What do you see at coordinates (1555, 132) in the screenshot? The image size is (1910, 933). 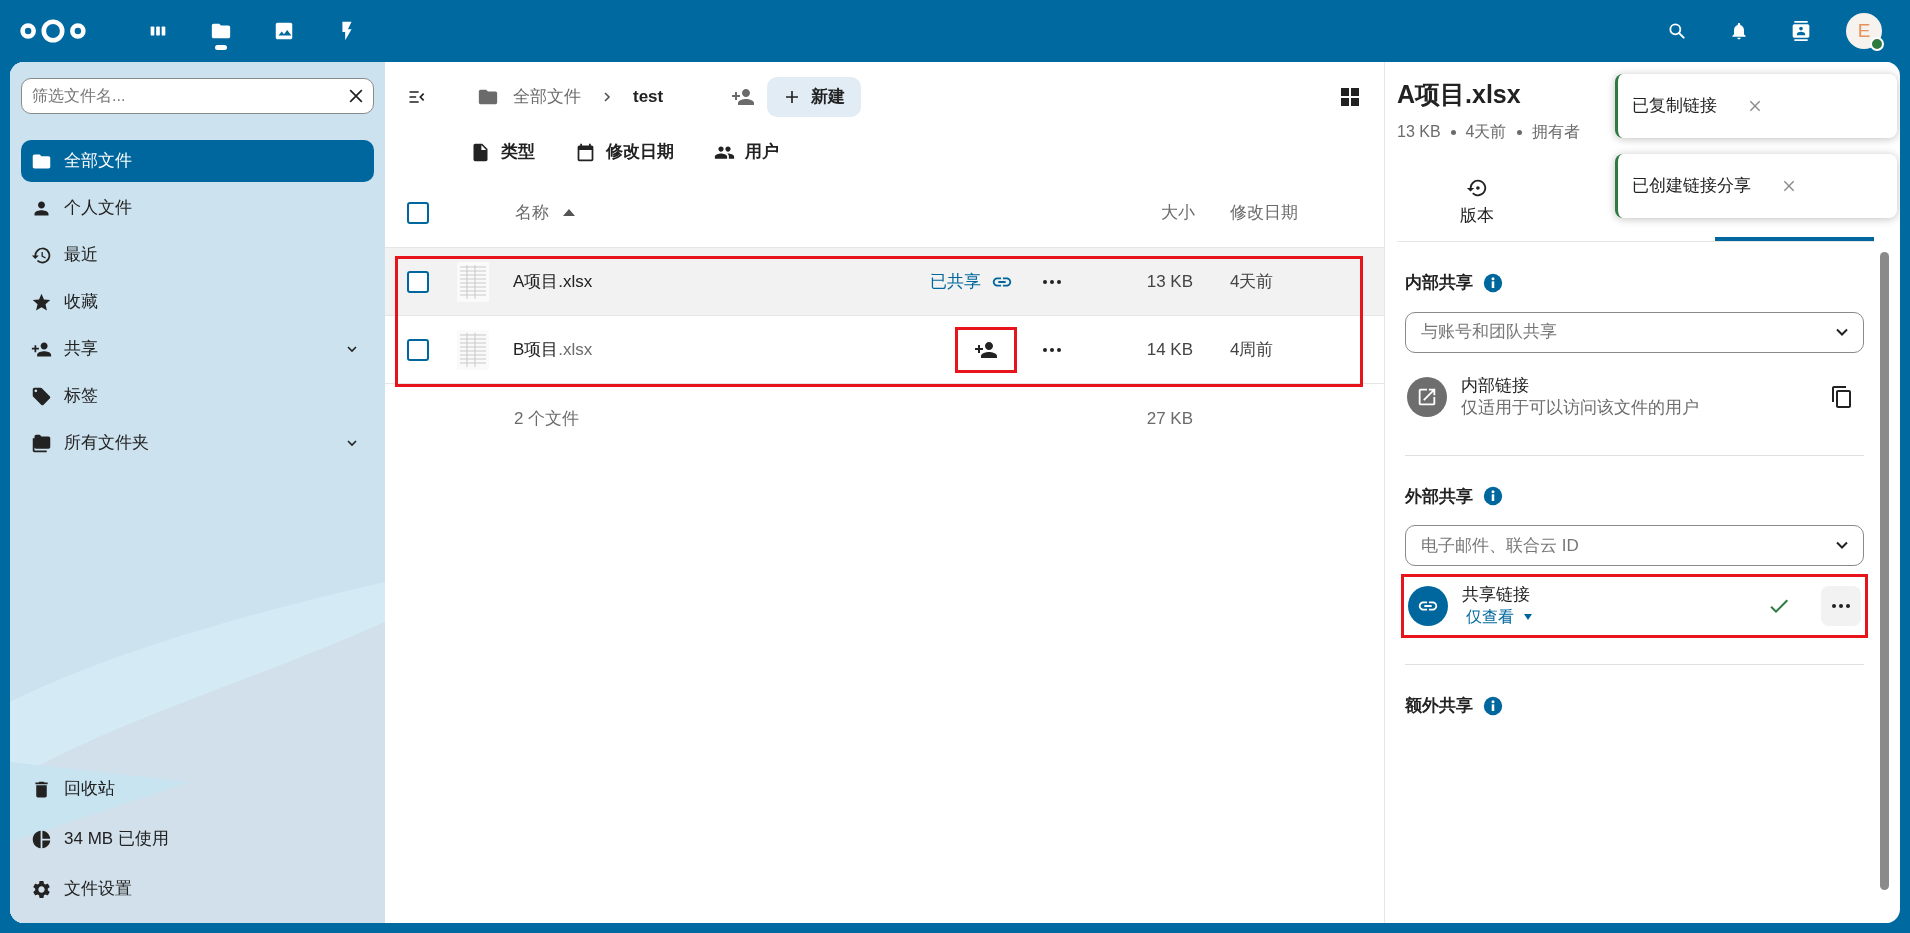 I see `file-meta: 拥有者` at bounding box center [1555, 132].